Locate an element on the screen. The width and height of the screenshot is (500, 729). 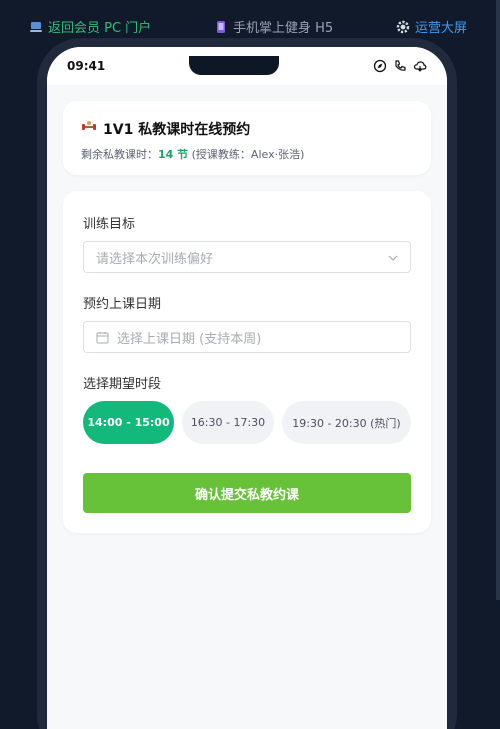
back-to-pc-portal-link: 返回会员 PC 门户 is located at coordinates (90, 26).